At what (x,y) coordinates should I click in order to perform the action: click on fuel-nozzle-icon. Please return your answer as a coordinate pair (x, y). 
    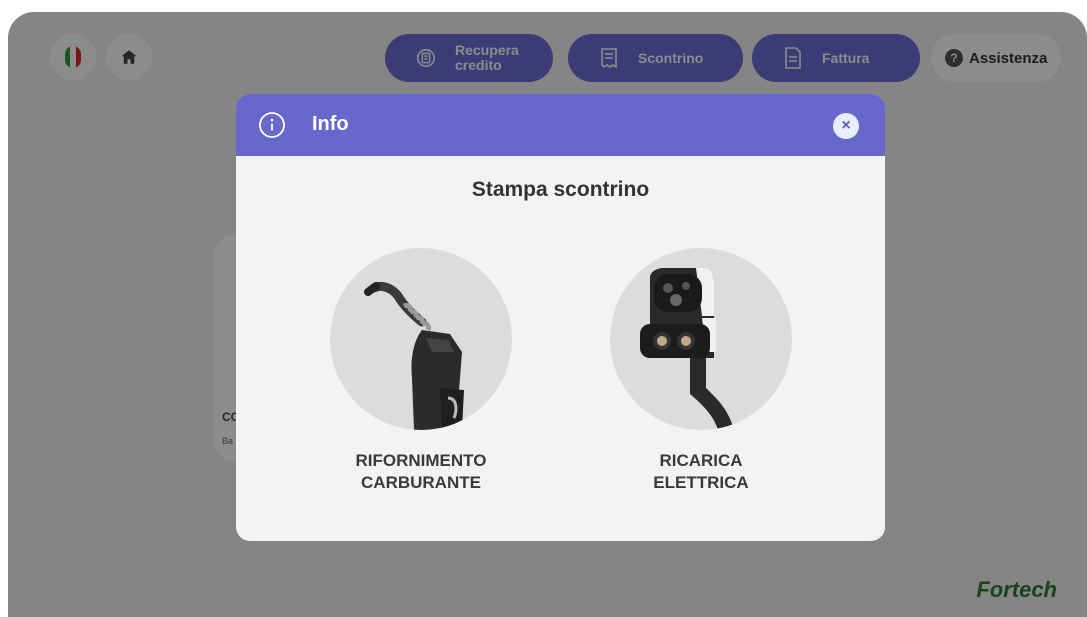
    Looking at the image, I should click on (414, 355).